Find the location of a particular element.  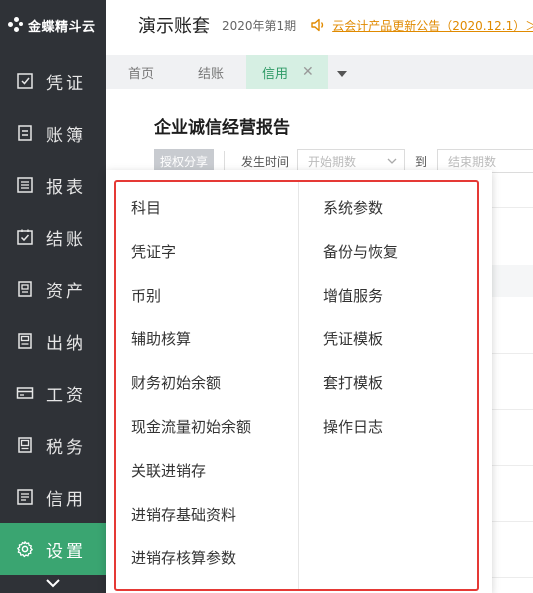

menu-item-auxiliary-accounting: 辅助核算 is located at coordinates (191, 340).